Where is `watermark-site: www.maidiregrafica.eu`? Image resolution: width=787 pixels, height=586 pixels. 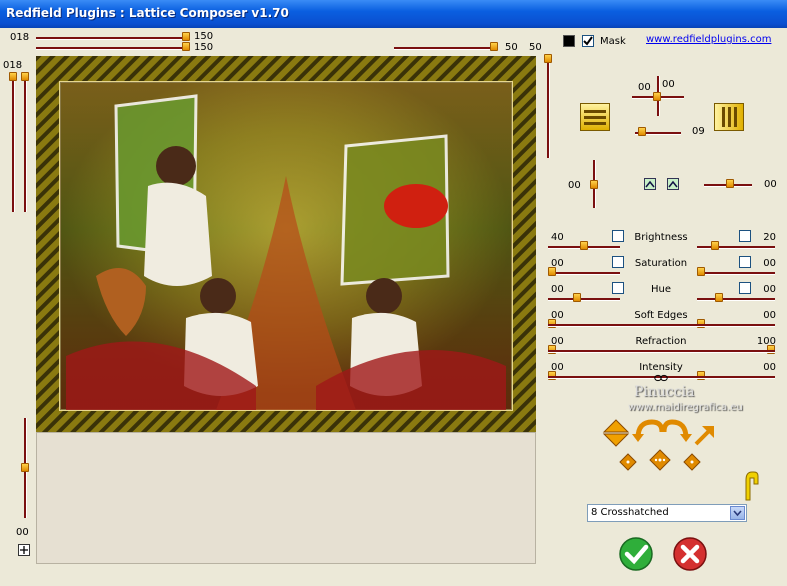
watermark-site: www.maidiregrafica.eu is located at coordinates (685, 407).